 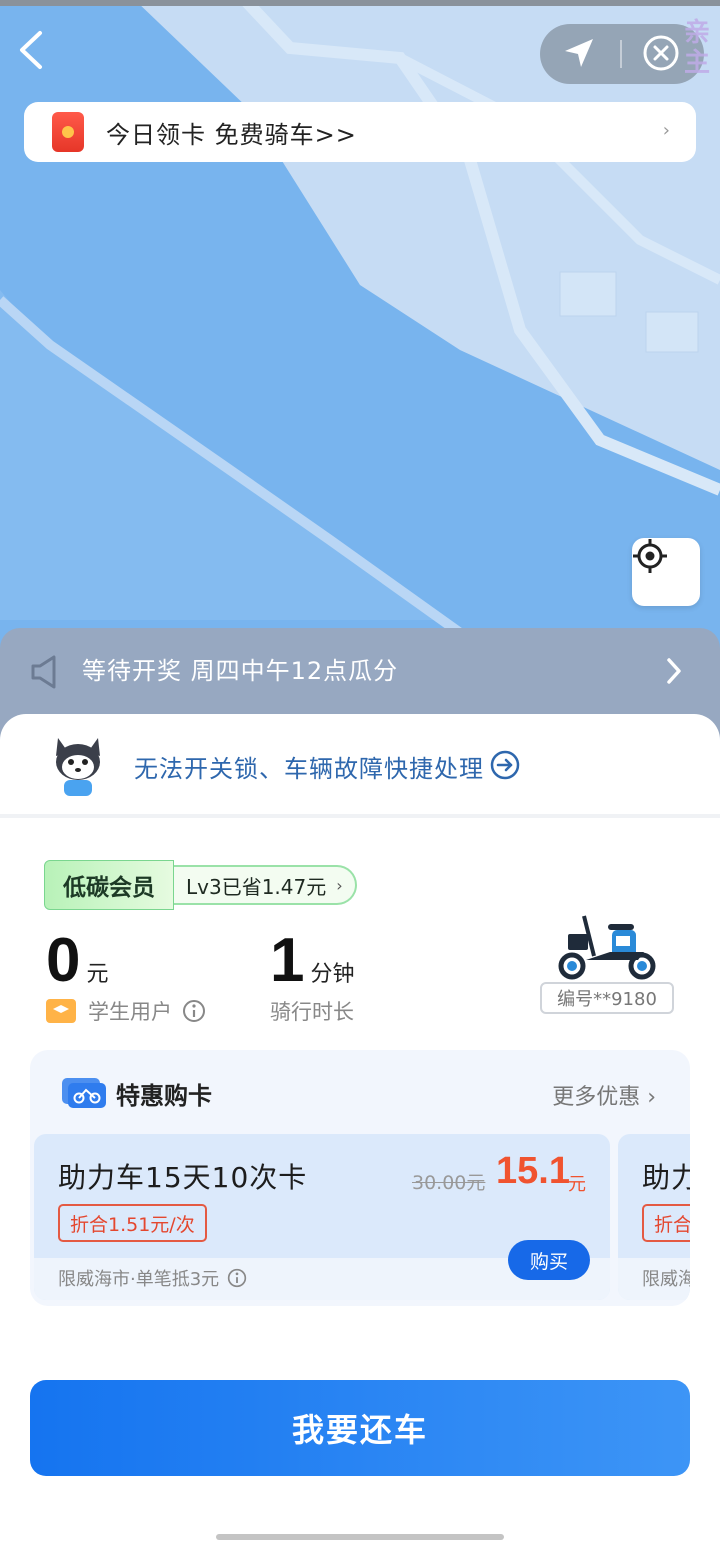 What do you see at coordinates (332, 974) in the screenshot?
I see `duration-unit: 分钟` at bounding box center [332, 974].